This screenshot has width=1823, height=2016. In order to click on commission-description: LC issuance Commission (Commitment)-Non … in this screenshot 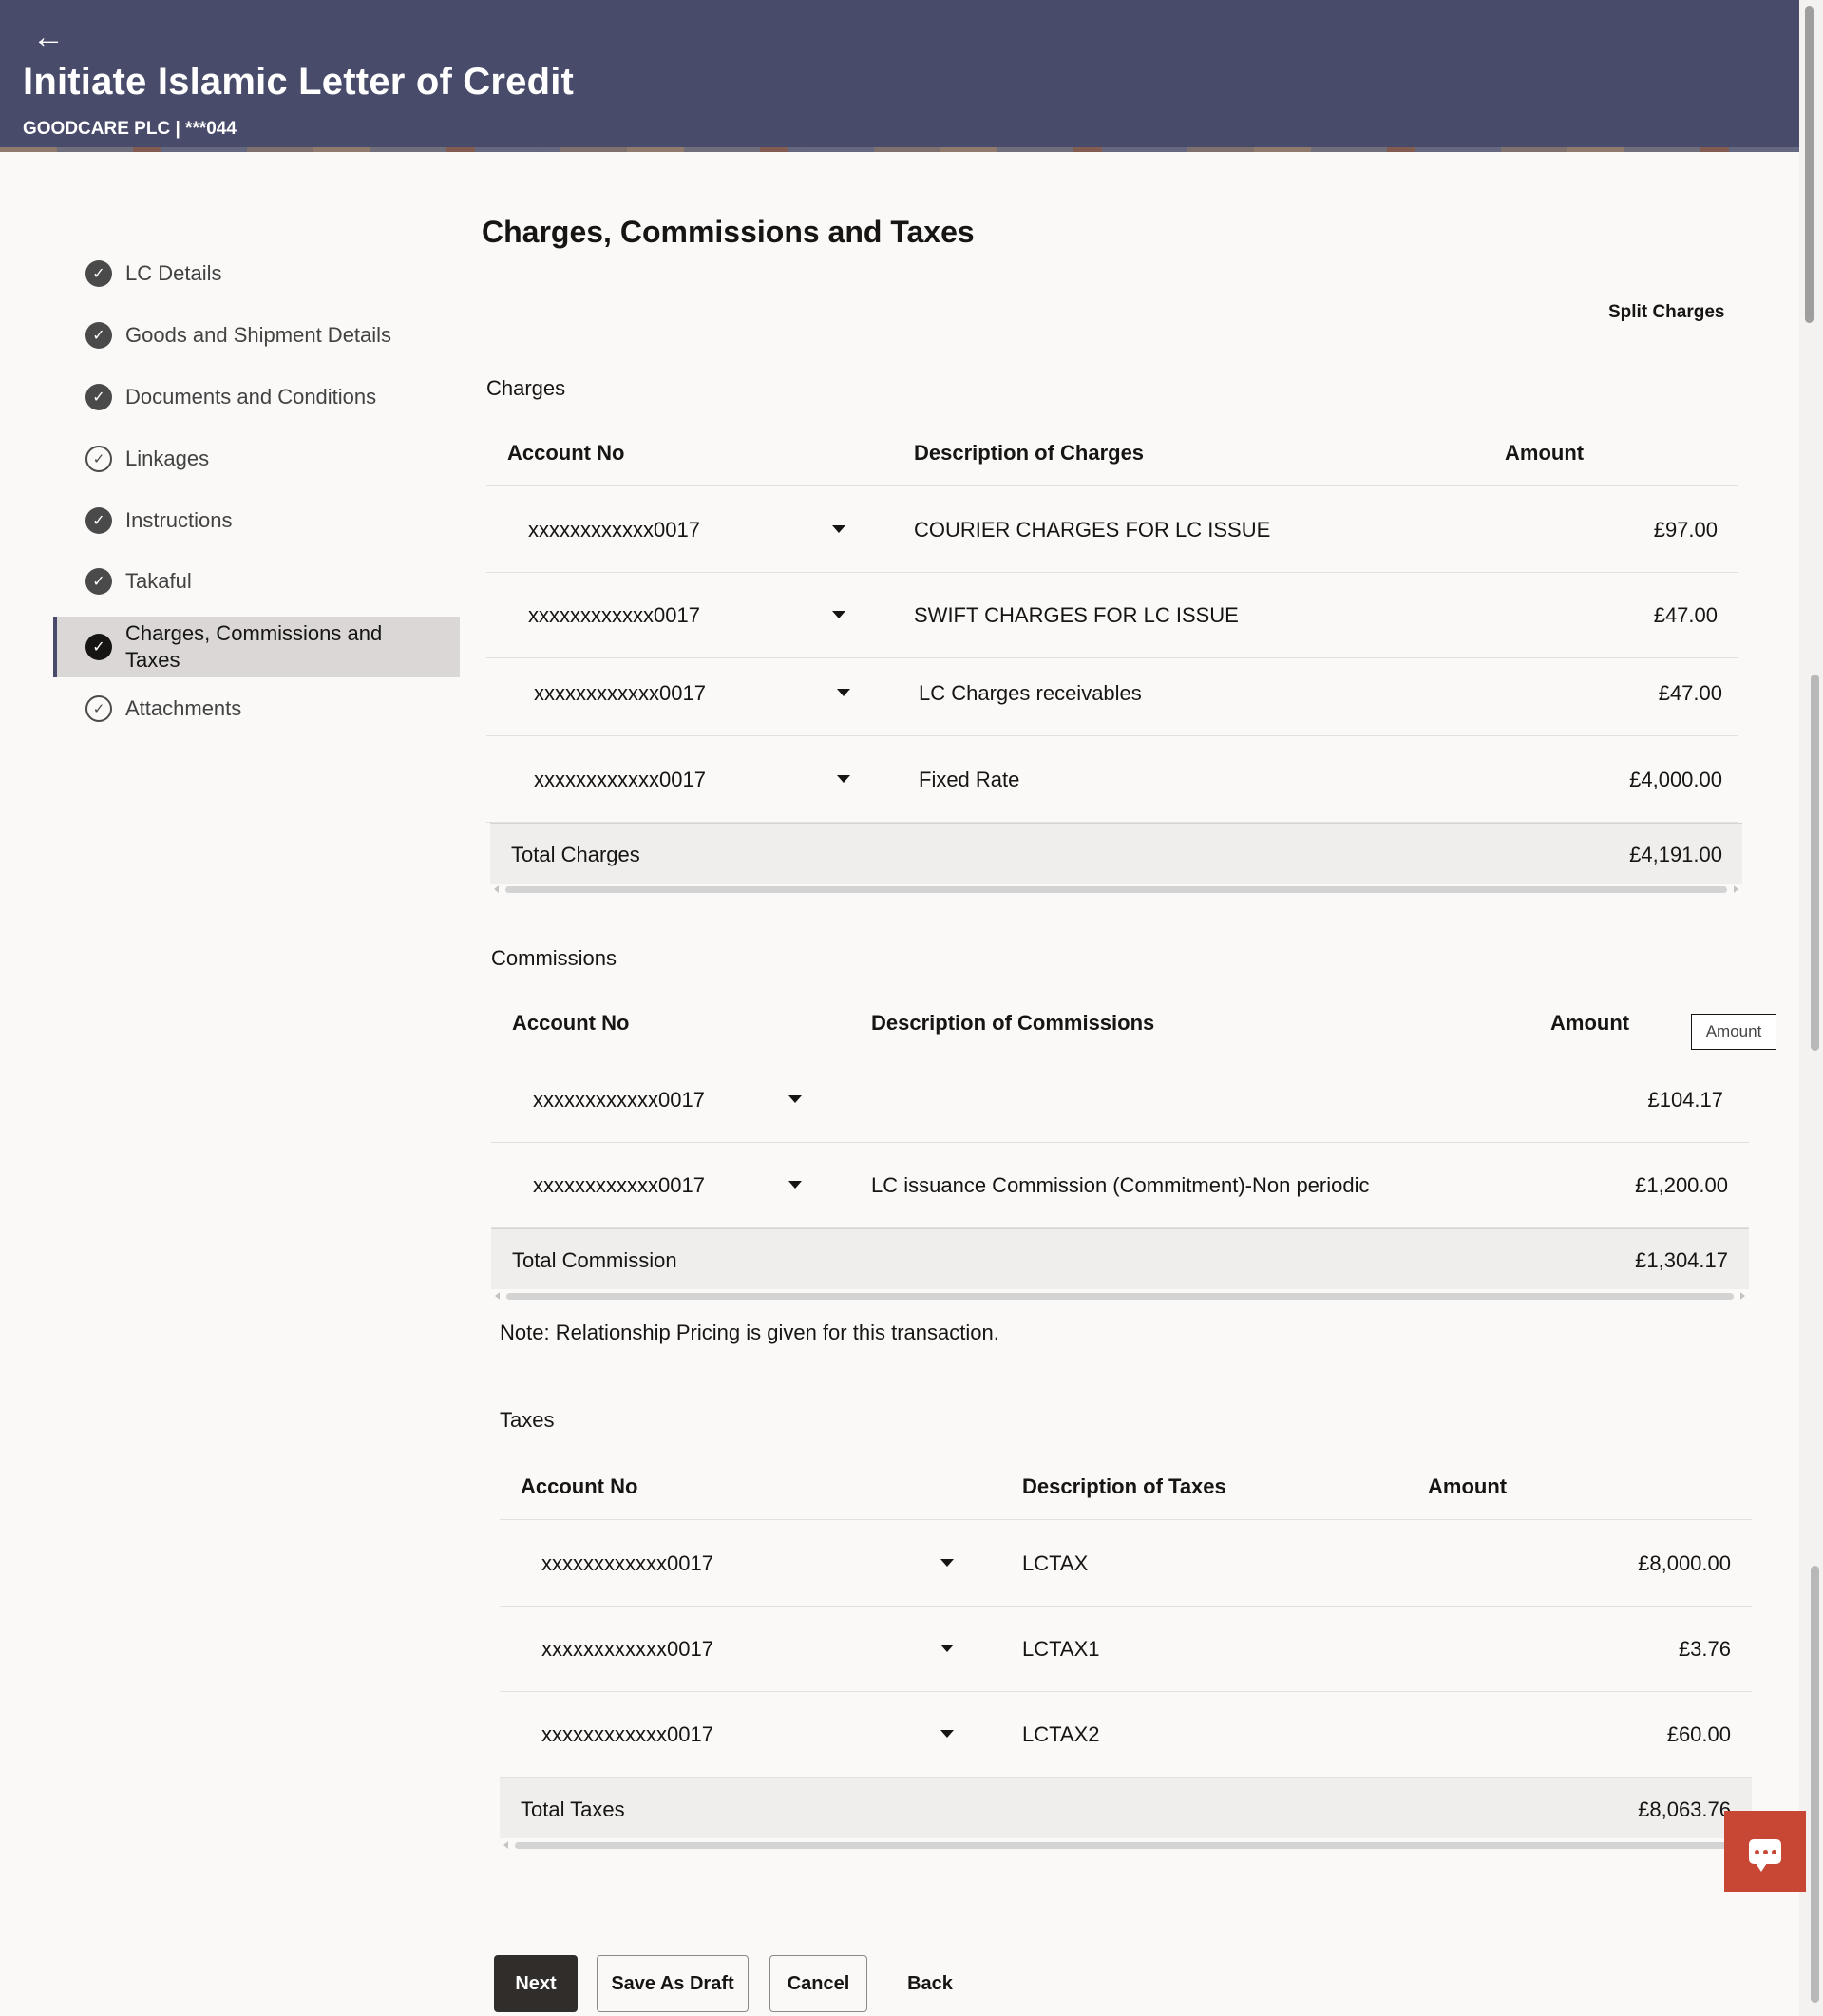, I will do `click(1120, 1185)`.